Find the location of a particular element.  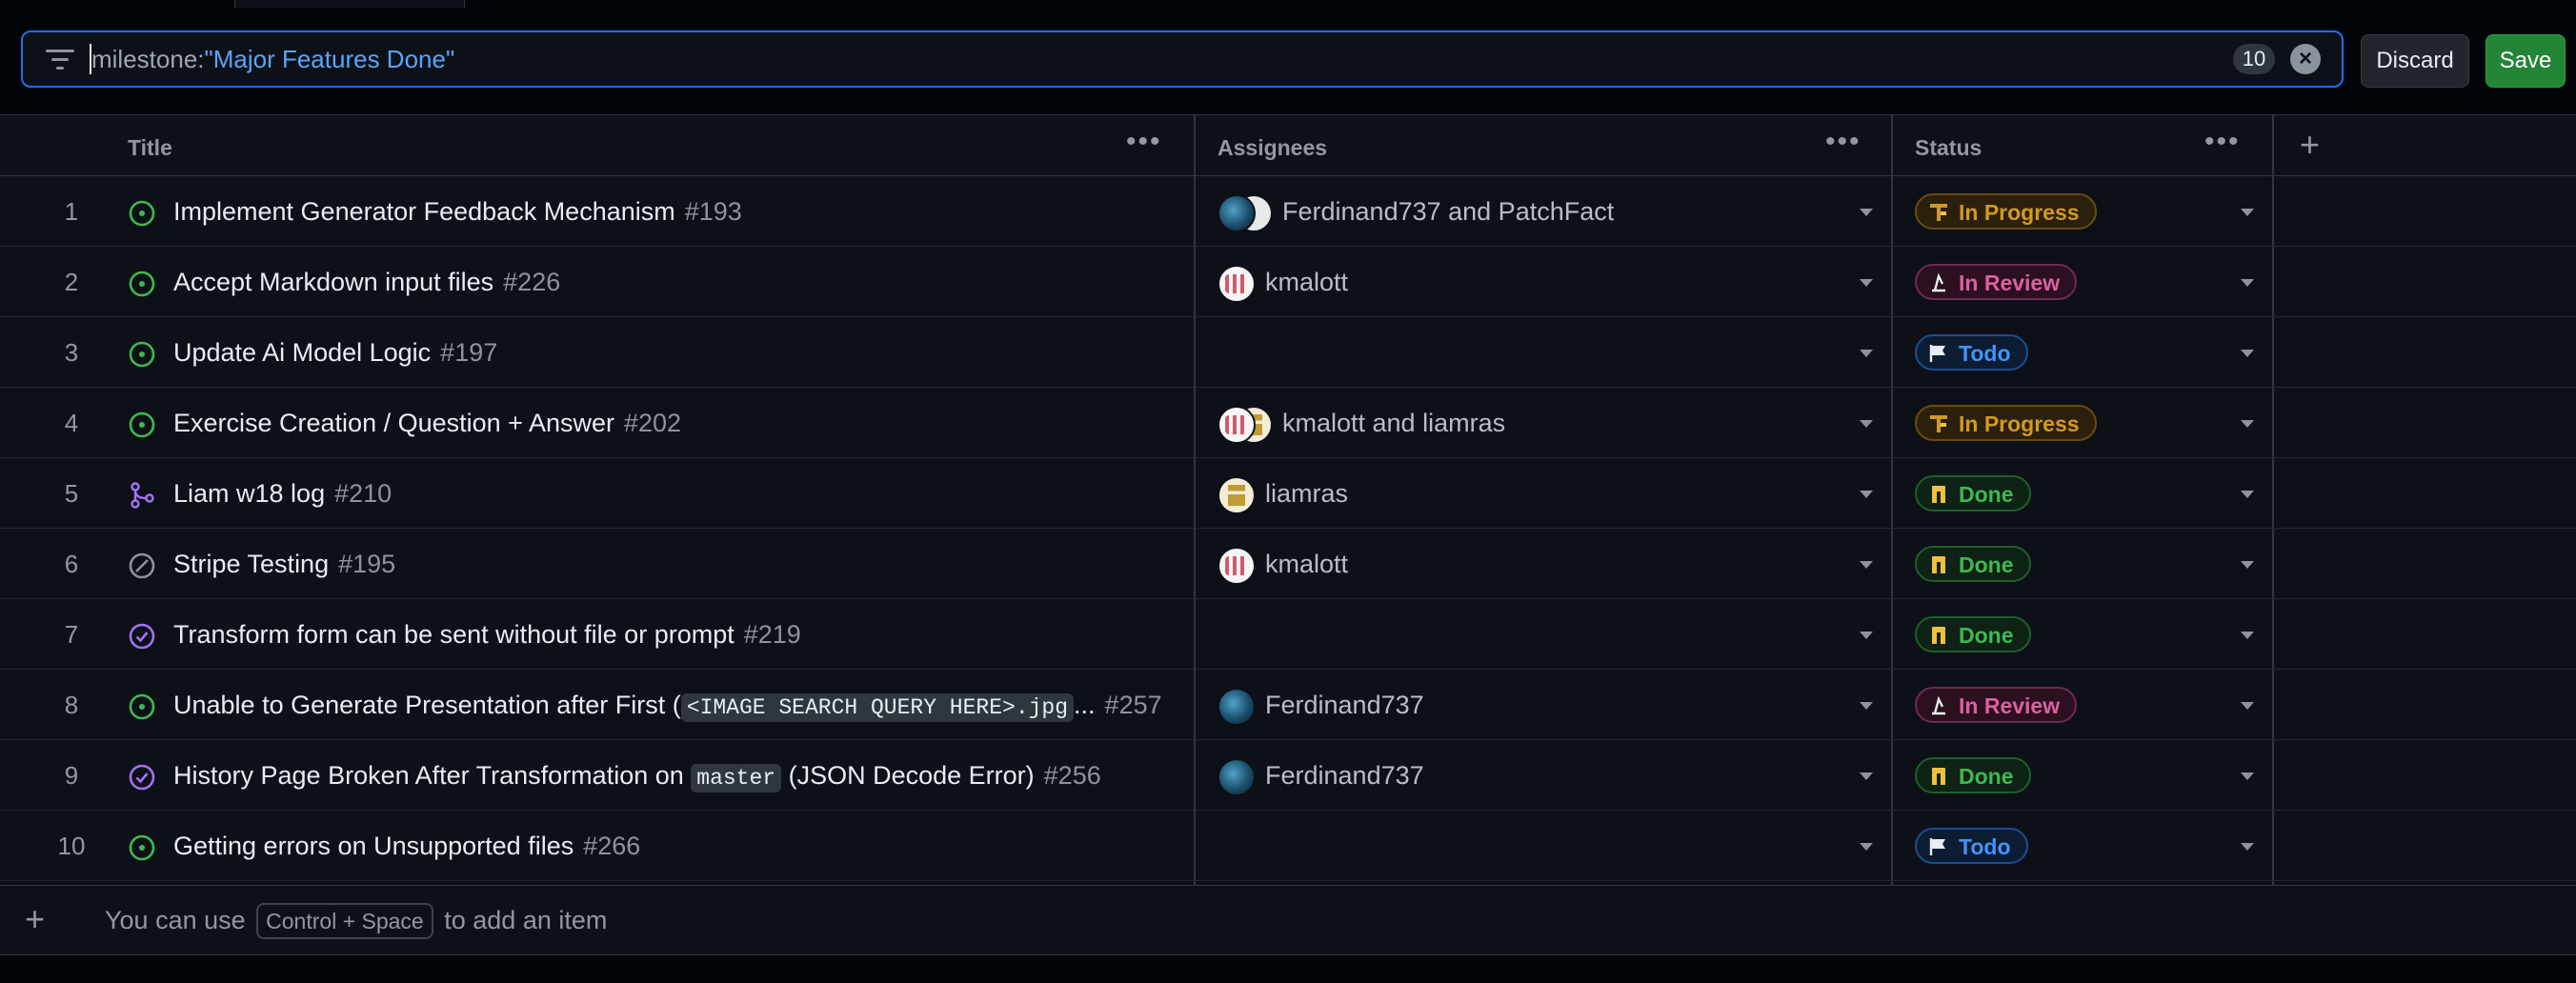

filter-query: milestone:"Major Features Done" is located at coordinates (272, 59).